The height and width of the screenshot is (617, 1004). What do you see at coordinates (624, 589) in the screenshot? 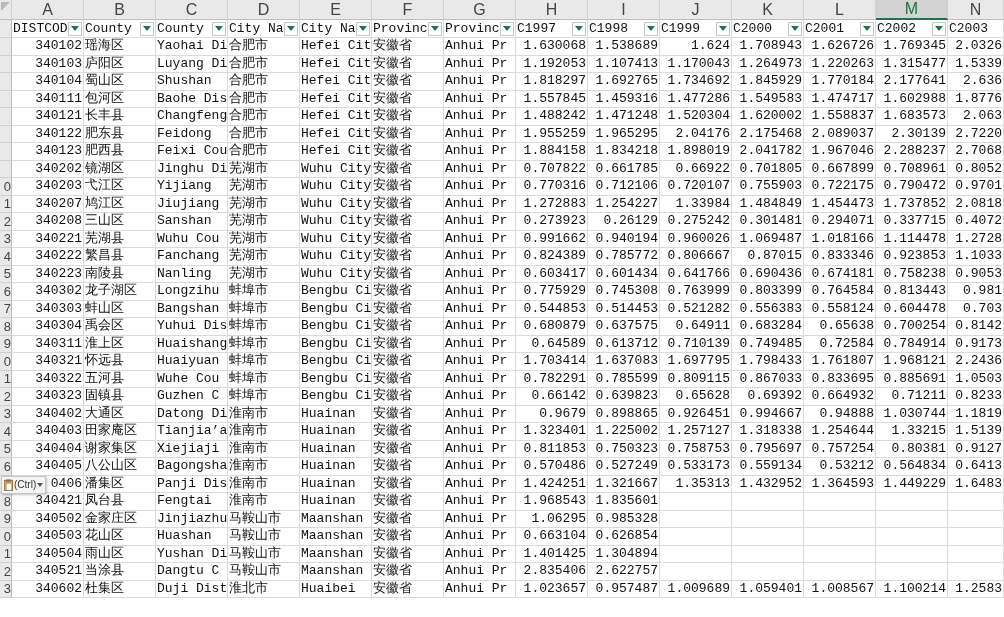
I see `table-cell: 0.957487` at bounding box center [624, 589].